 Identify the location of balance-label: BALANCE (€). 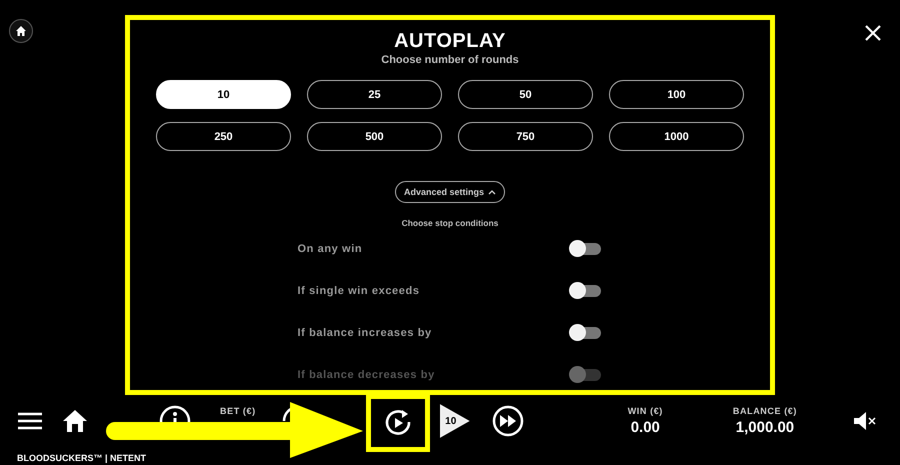
(765, 411).